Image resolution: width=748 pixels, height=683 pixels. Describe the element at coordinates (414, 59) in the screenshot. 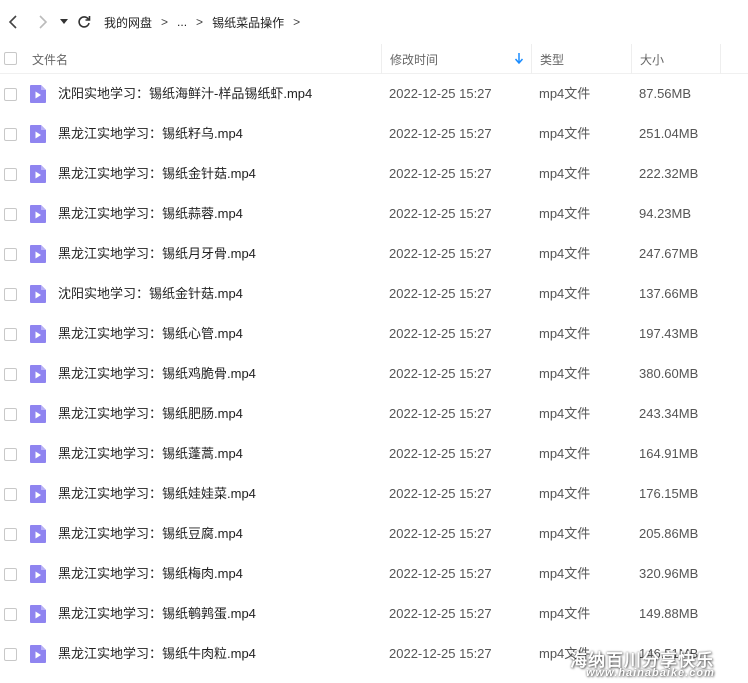

I see `column-header-modified-label: 修改时间` at that location.